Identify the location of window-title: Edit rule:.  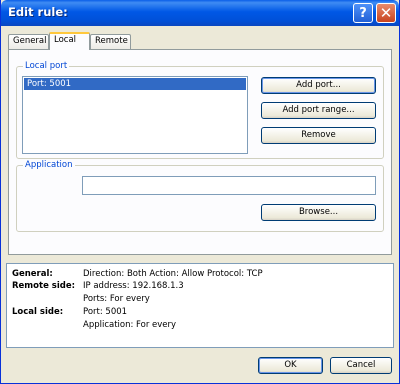
(38, 12).